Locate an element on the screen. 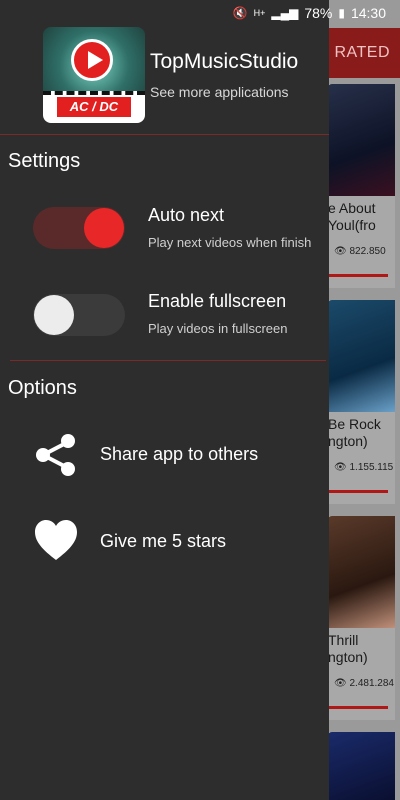  setting-title: Enable fullscreen is located at coordinates (217, 301).